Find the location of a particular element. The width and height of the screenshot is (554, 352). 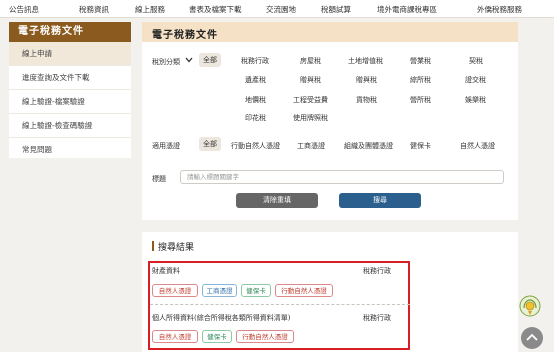

cert-option: 組織及團體憑證 is located at coordinates (368, 146).